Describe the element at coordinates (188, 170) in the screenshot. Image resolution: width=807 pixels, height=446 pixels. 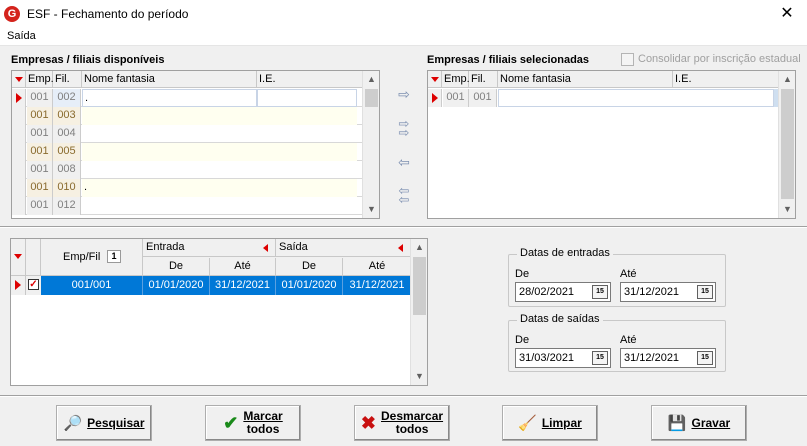
I see `table-row: 001 008` at that location.